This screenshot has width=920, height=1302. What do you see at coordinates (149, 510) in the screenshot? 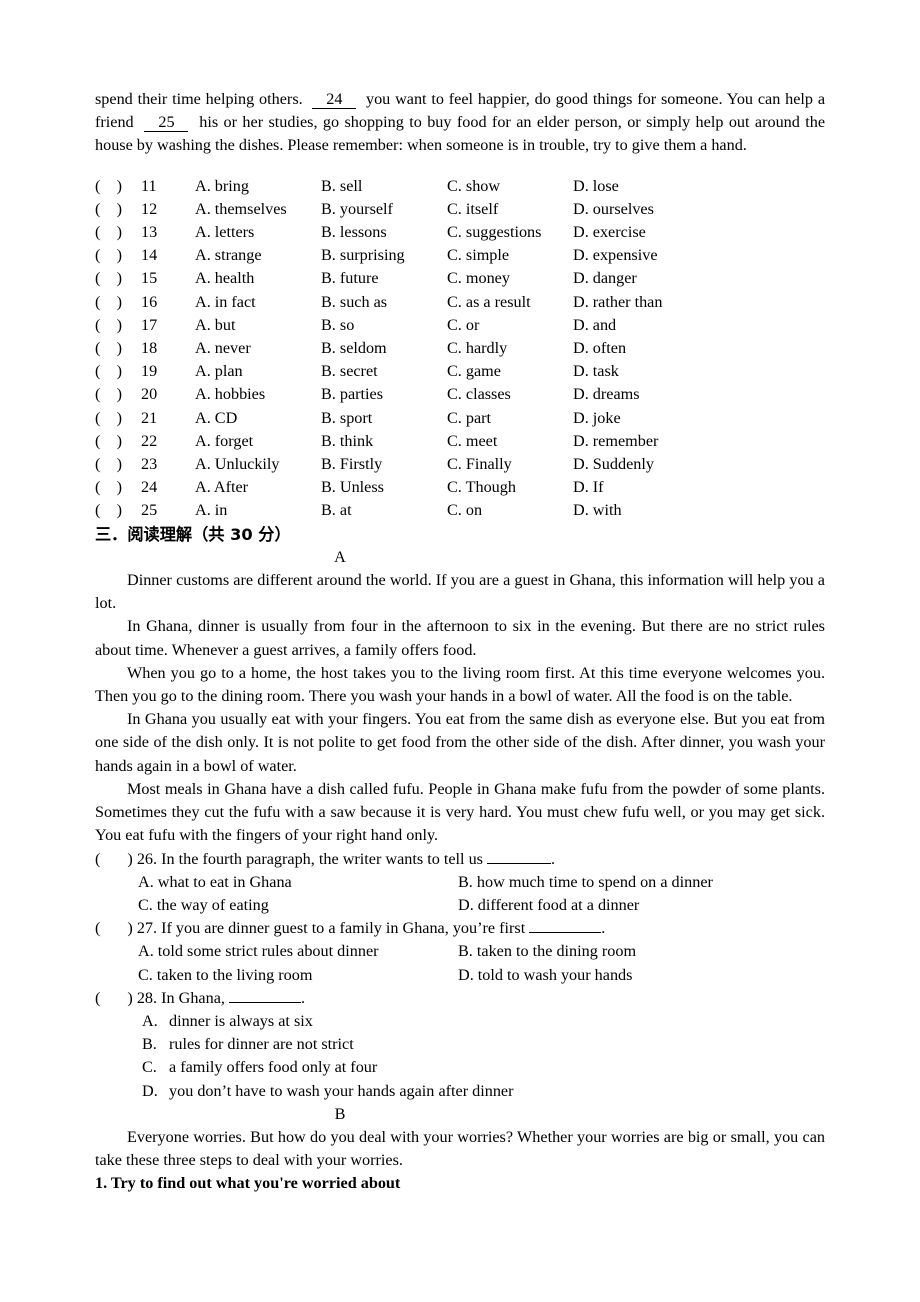
I see `question-number: 25` at bounding box center [149, 510].